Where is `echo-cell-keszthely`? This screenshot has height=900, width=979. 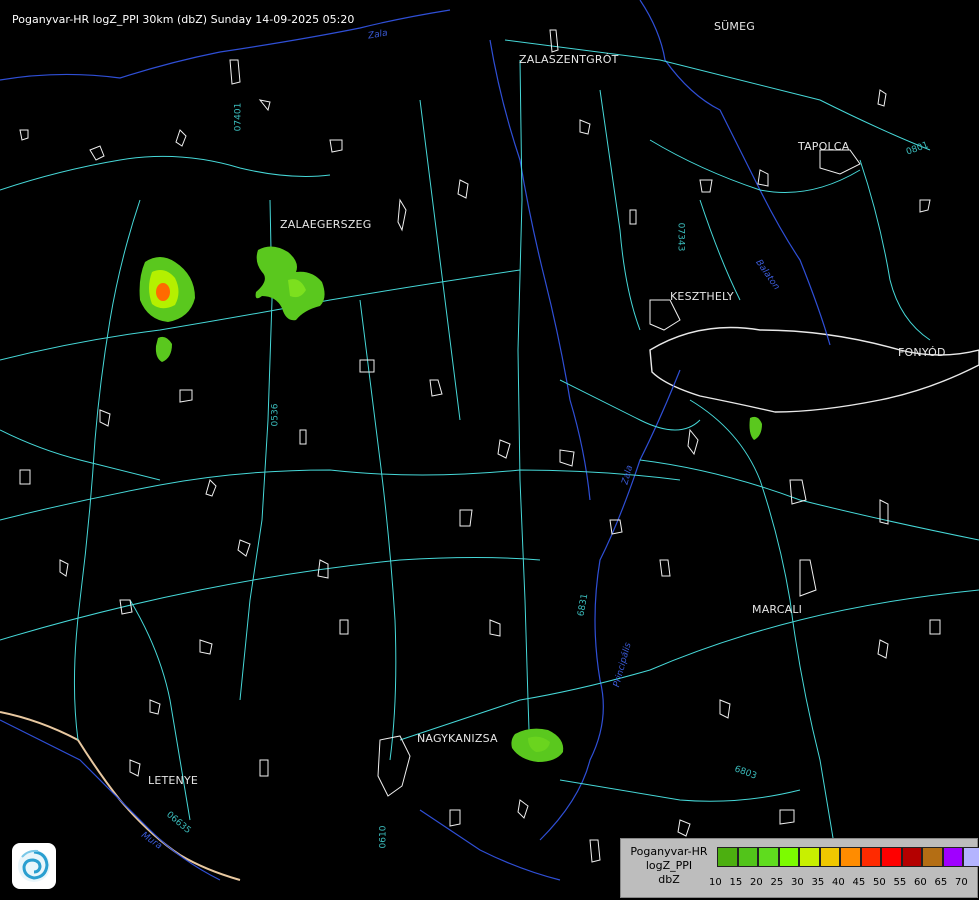
echo-cell-keszthely is located at coordinates (755, 428).